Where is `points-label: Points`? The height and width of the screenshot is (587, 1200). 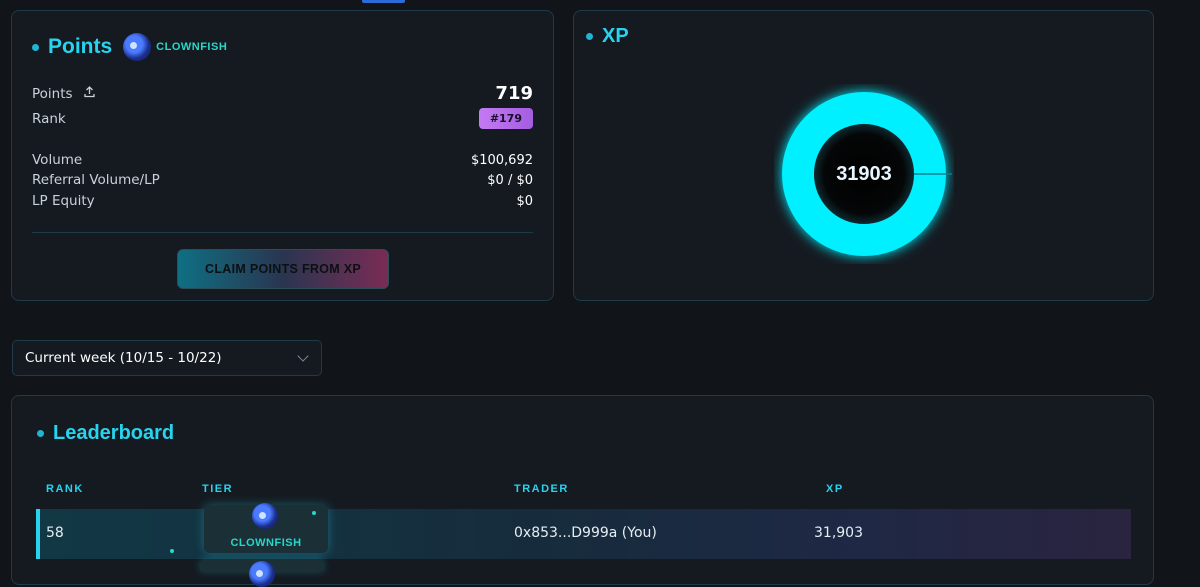 points-label: Points is located at coordinates (52, 94).